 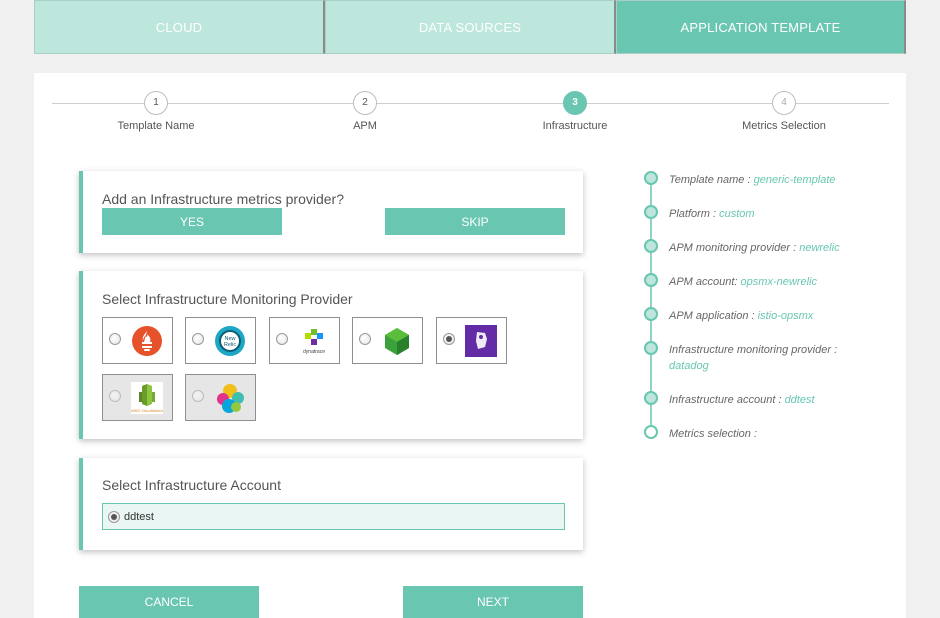 I want to click on yes-button: YES, so click(x=192, y=221).